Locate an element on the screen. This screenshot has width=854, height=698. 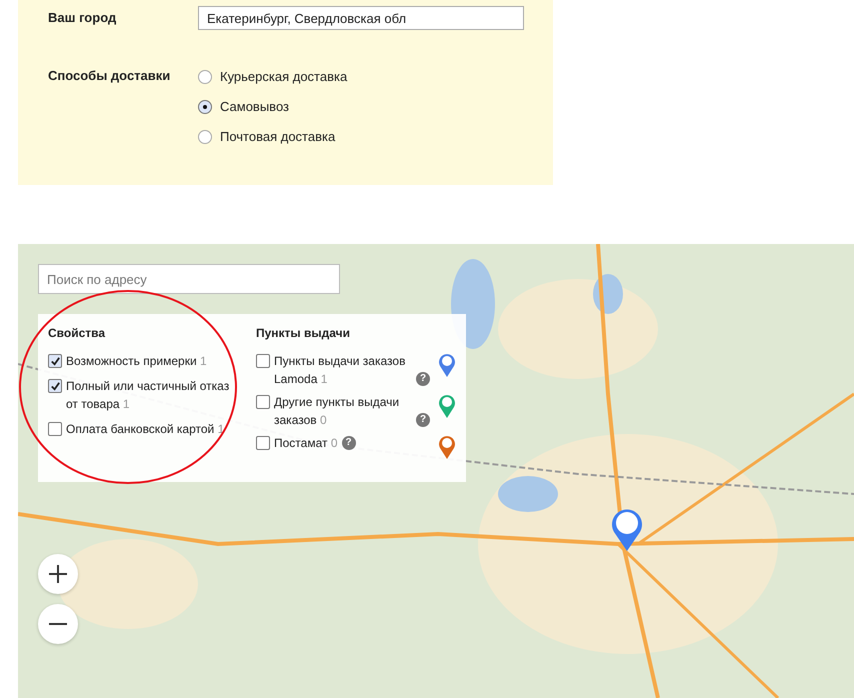
search-field: Поиск по адресу is located at coordinates (189, 279).